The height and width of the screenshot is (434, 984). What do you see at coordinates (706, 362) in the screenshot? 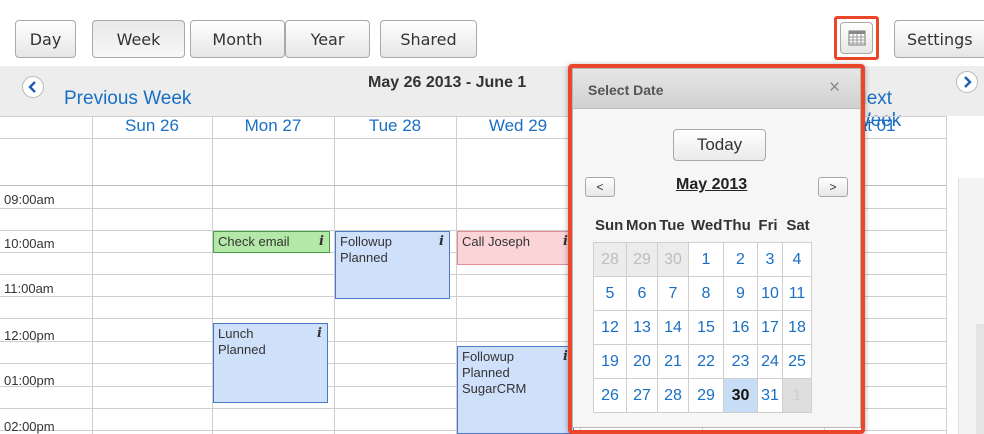
I see `day-cell: 22` at bounding box center [706, 362].